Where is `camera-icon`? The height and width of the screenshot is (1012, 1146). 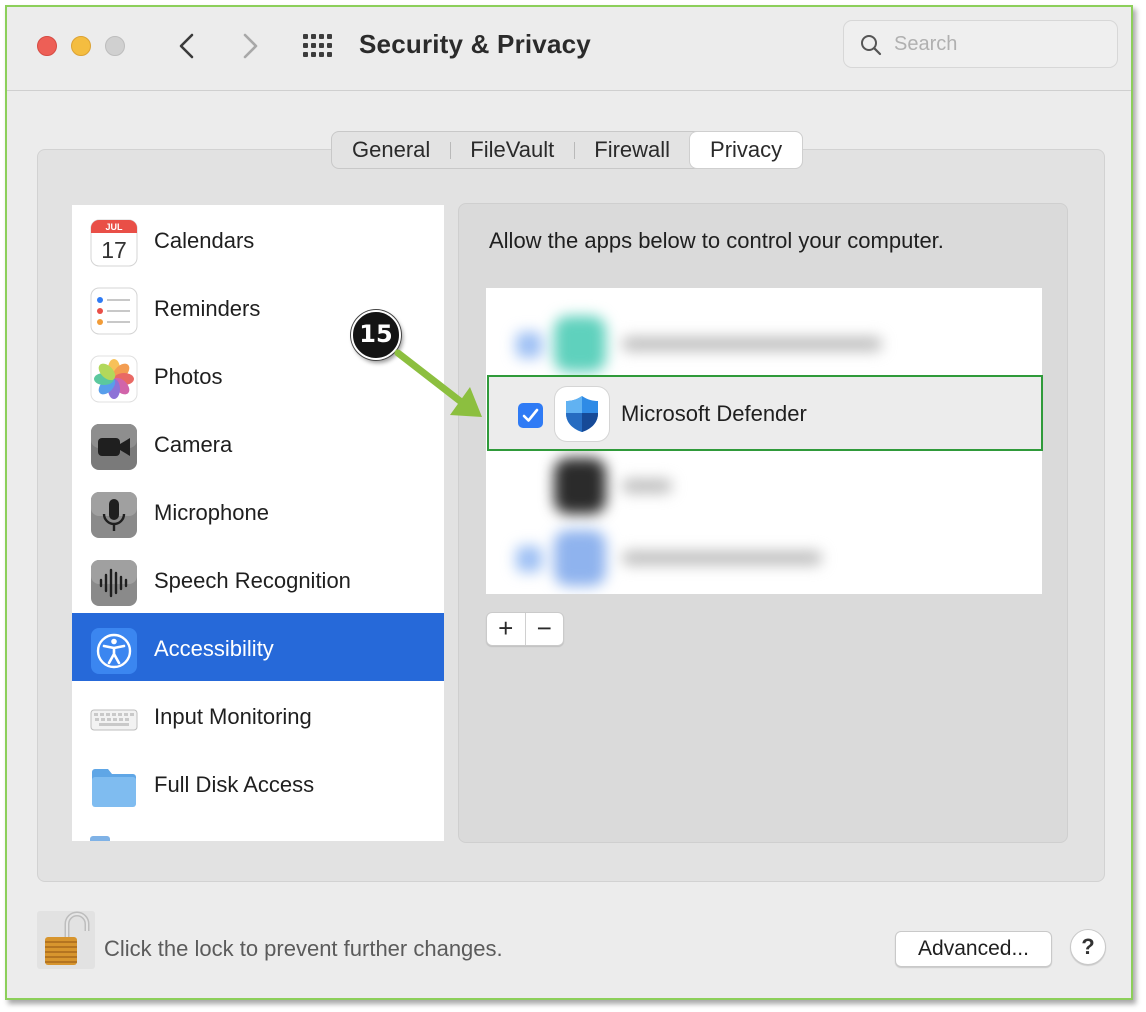 camera-icon is located at coordinates (114, 447).